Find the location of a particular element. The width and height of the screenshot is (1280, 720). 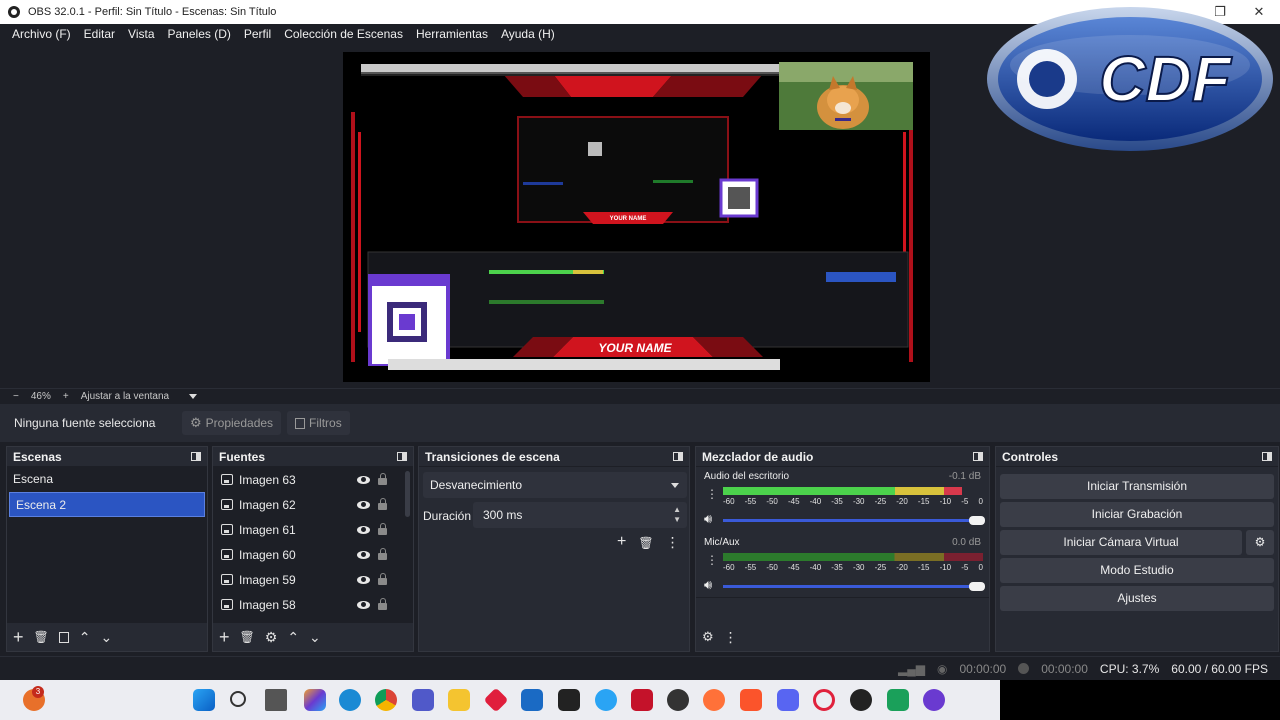

search-icon is located at coordinates (238, 699).